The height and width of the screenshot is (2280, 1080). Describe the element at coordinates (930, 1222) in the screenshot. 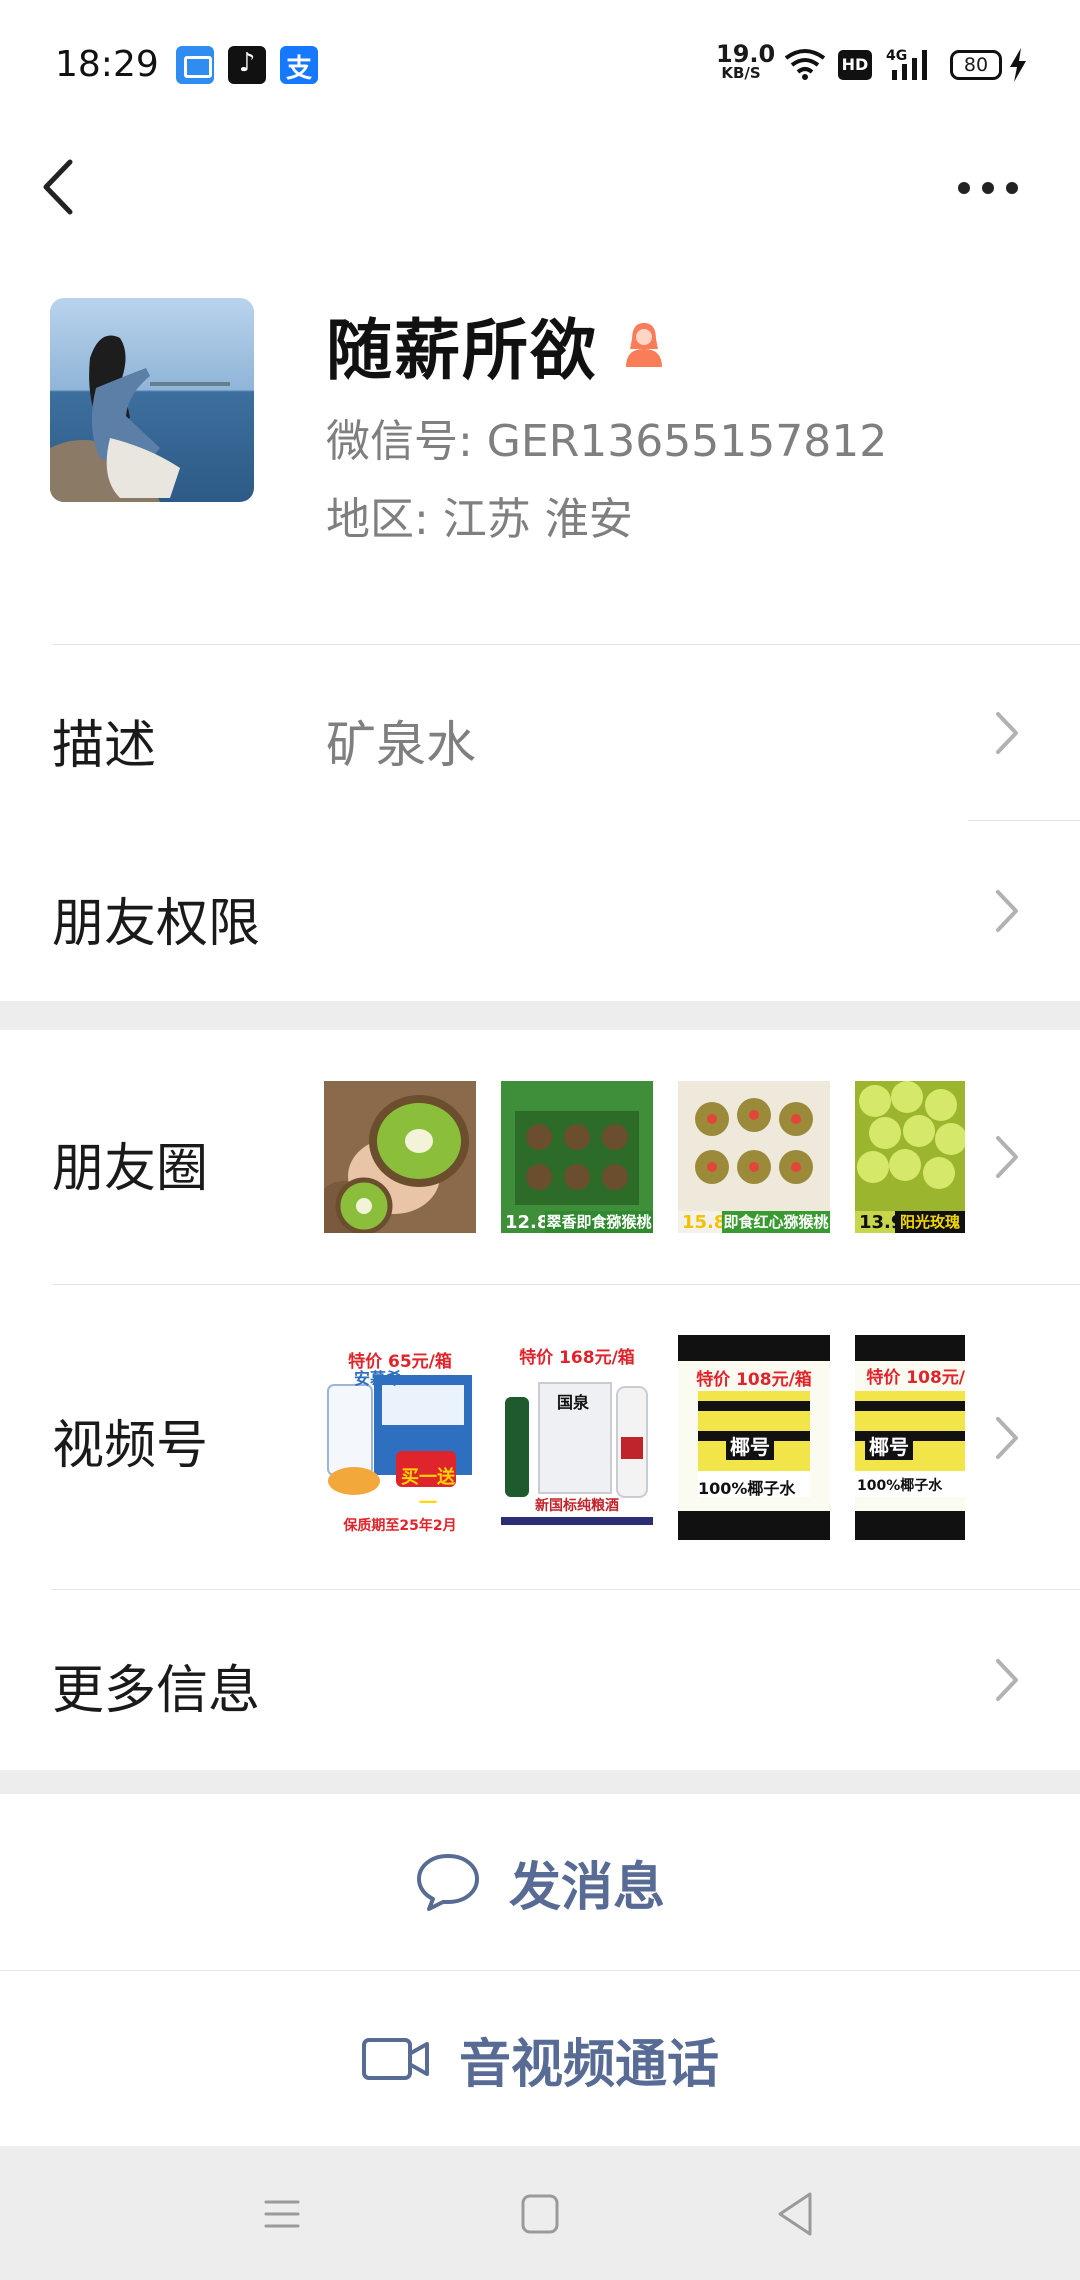

I see `moments-caption: 阳光玫瑰` at that location.